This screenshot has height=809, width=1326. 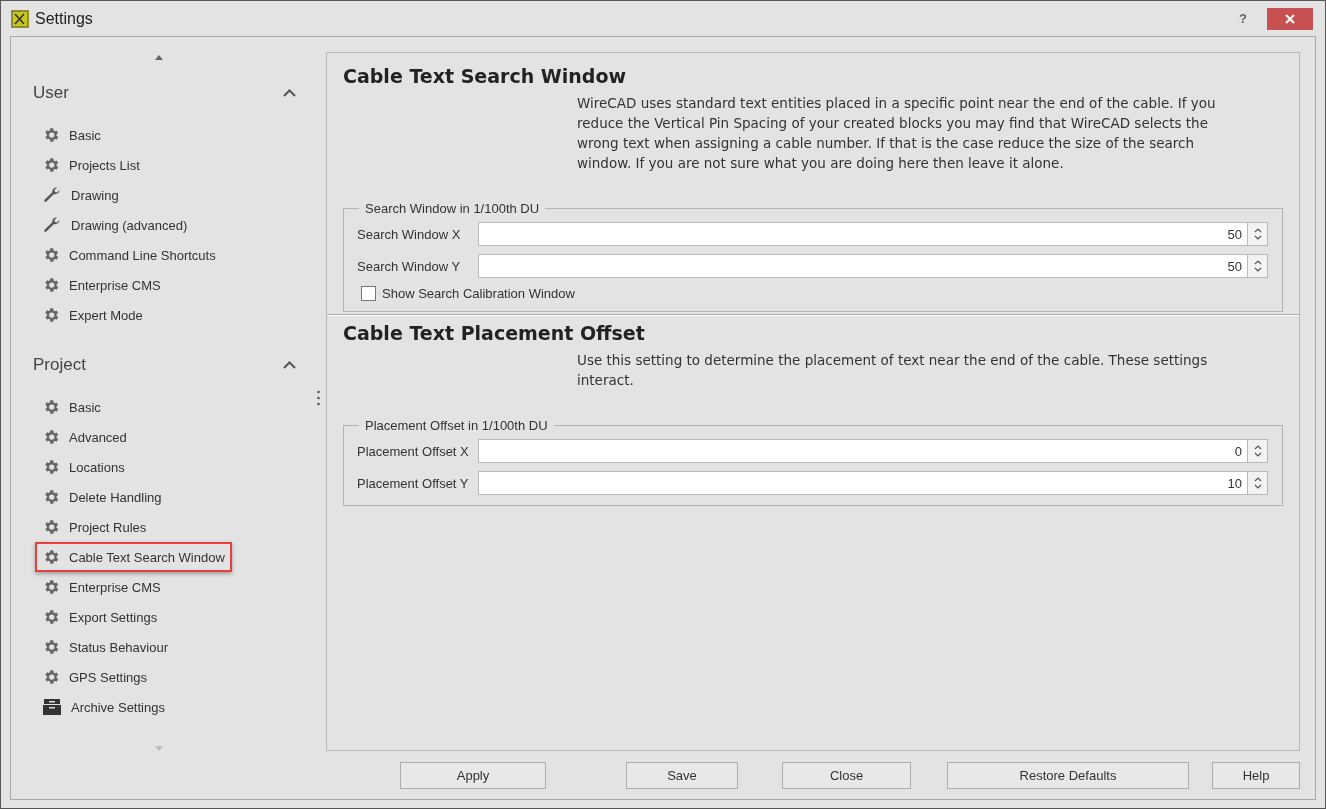 What do you see at coordinates (862, 483) in the screenshot?
I see `number-field: 10` at bounding box center [862, 483].